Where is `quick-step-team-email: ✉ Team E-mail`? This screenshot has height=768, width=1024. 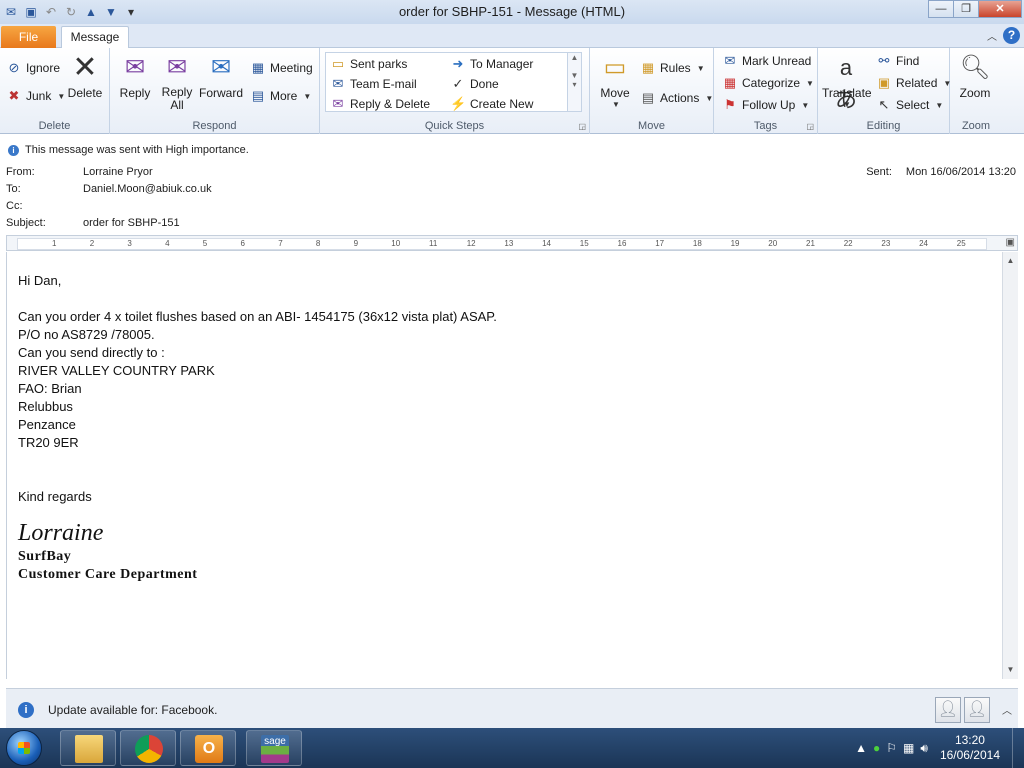 quick-step-team-email: ✉ Team E-mail is located at coordinates (373, 84).